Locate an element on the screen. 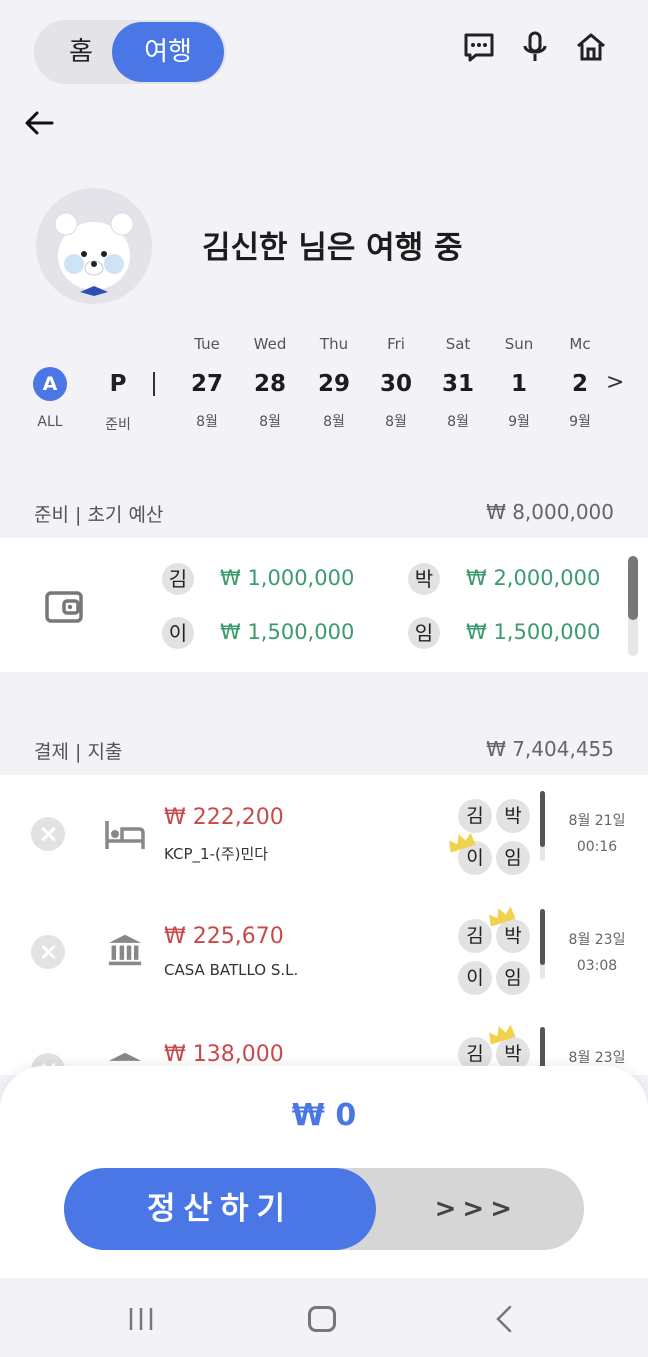 The height and width of the screenshot is (1357, 648). payment-time: 00:16 is located at coordinates (597, 847).